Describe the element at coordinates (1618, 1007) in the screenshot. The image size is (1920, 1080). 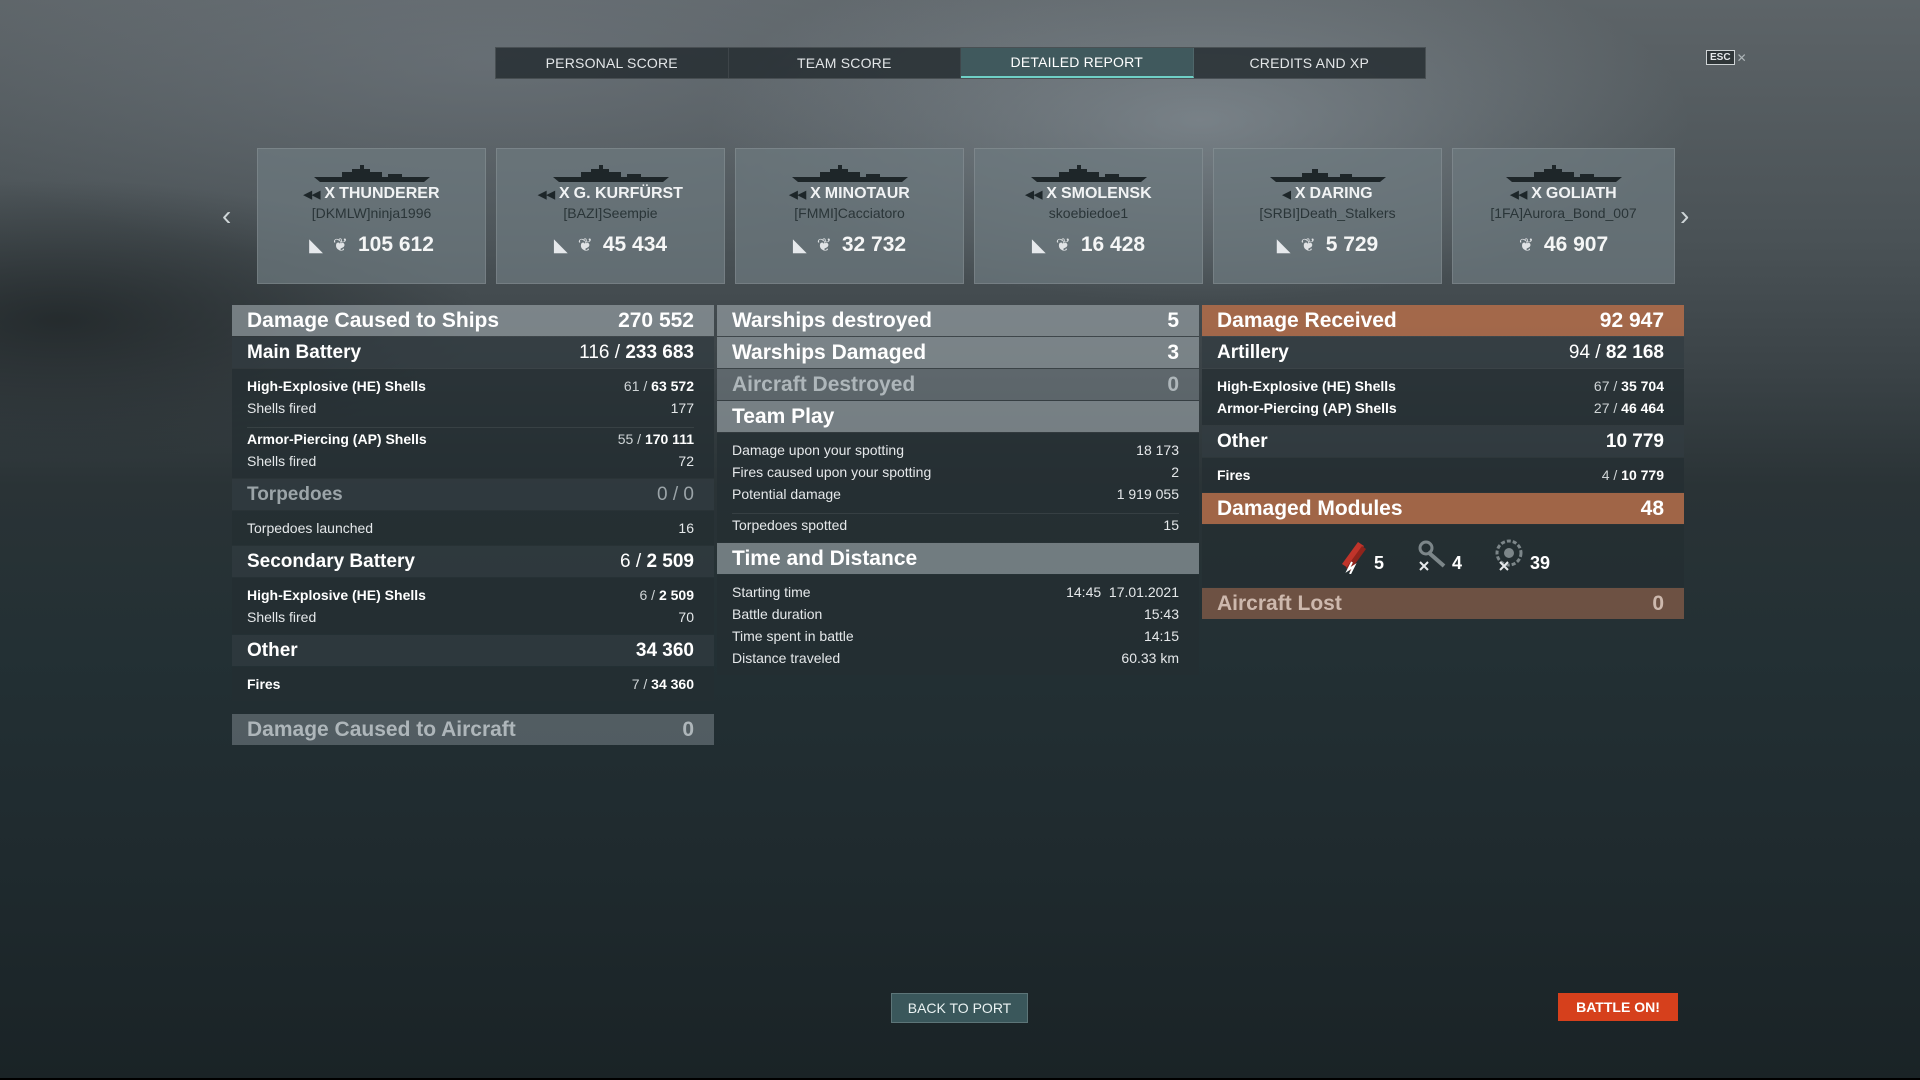
I see `battle-on-button: BATTLE ON!` at that location.